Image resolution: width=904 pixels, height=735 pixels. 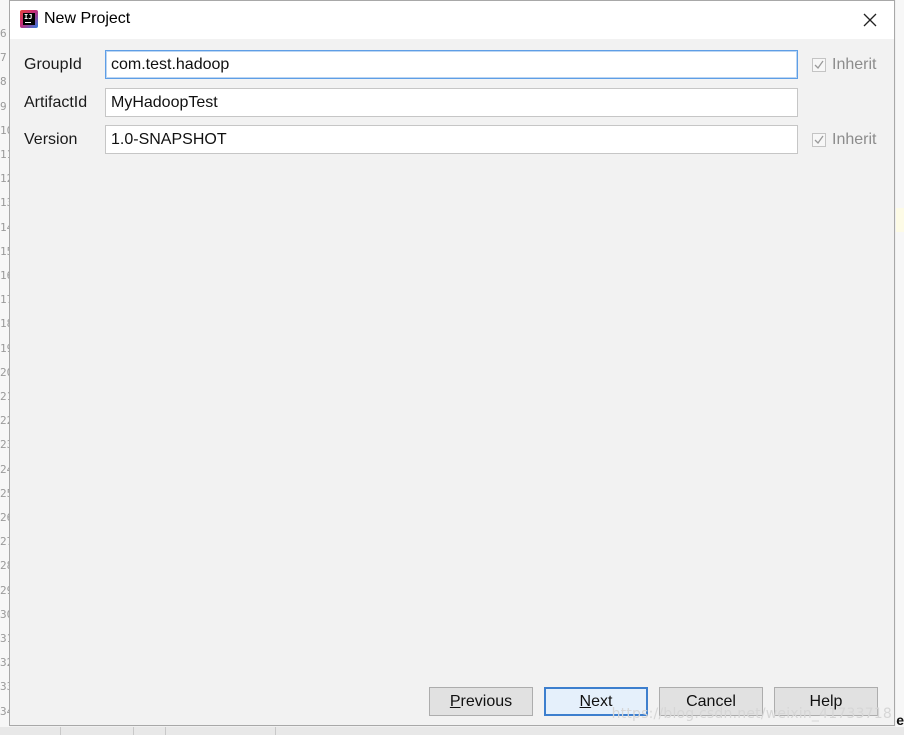 What do you see at coordinates (51, 139) in the screenshot?
I see `version-label: Version` at bounding box center [51, 139].